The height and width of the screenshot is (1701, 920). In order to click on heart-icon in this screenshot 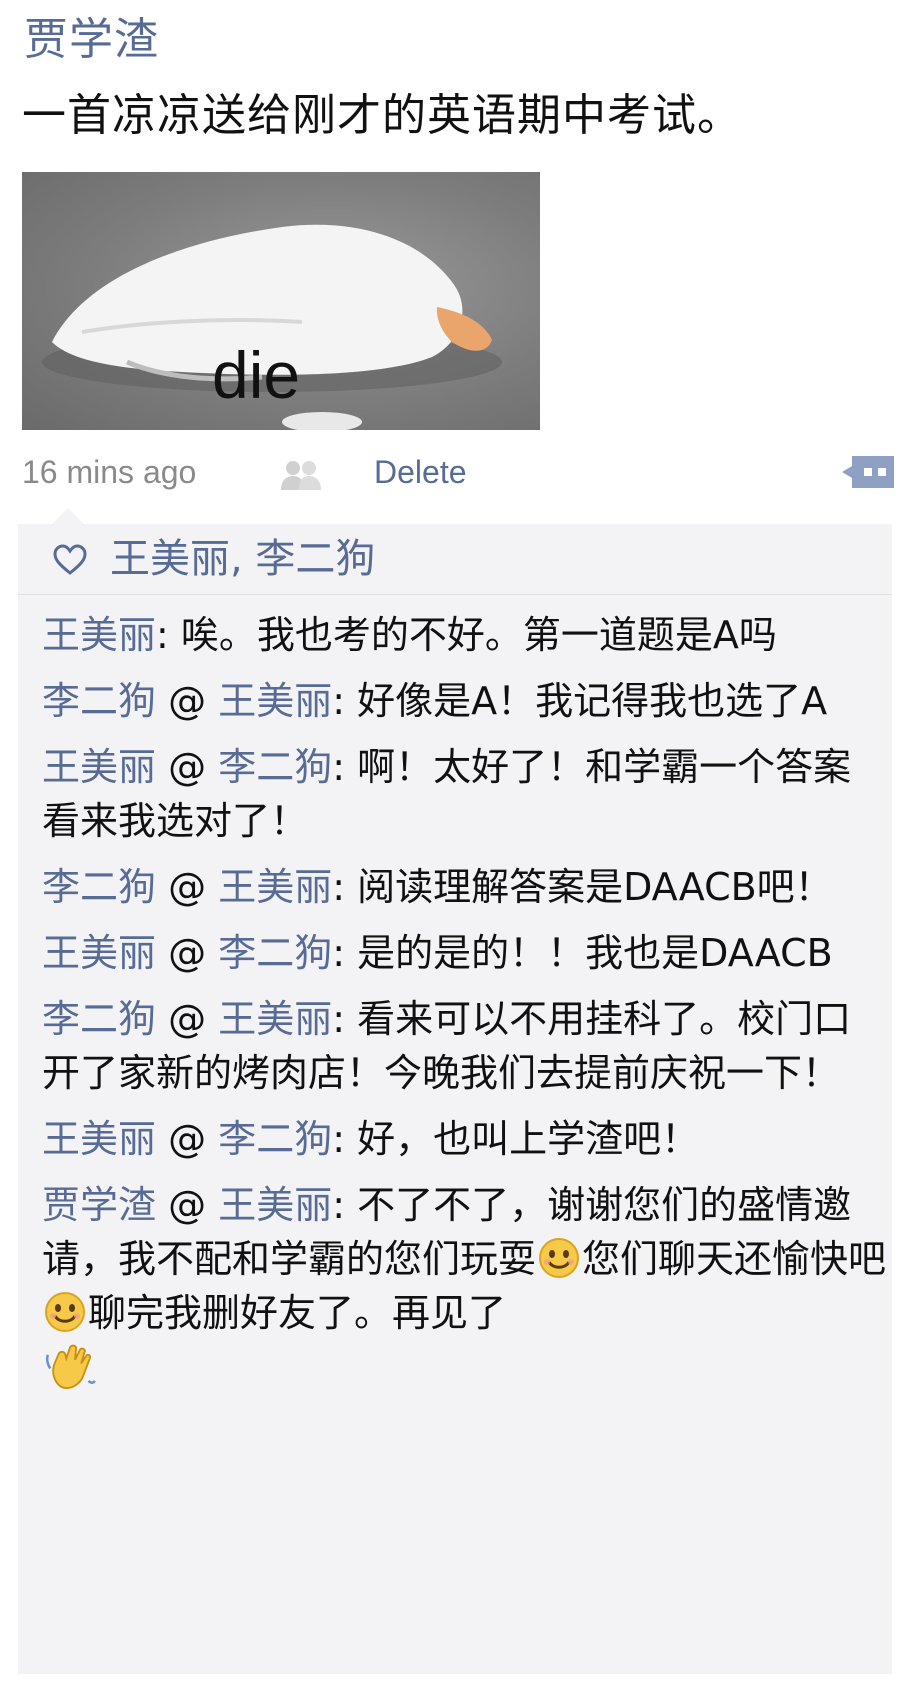, I will do `click(70, 560)`.